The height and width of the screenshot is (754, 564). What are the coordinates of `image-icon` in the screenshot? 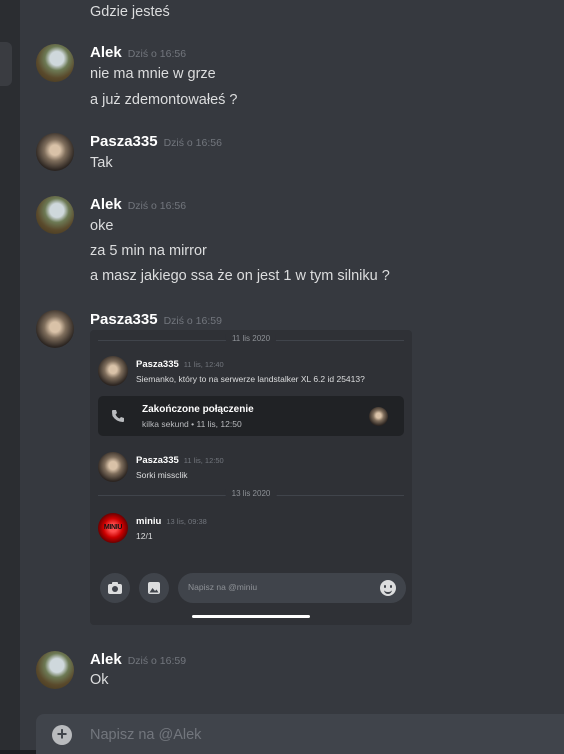 It's located at (154, 588).